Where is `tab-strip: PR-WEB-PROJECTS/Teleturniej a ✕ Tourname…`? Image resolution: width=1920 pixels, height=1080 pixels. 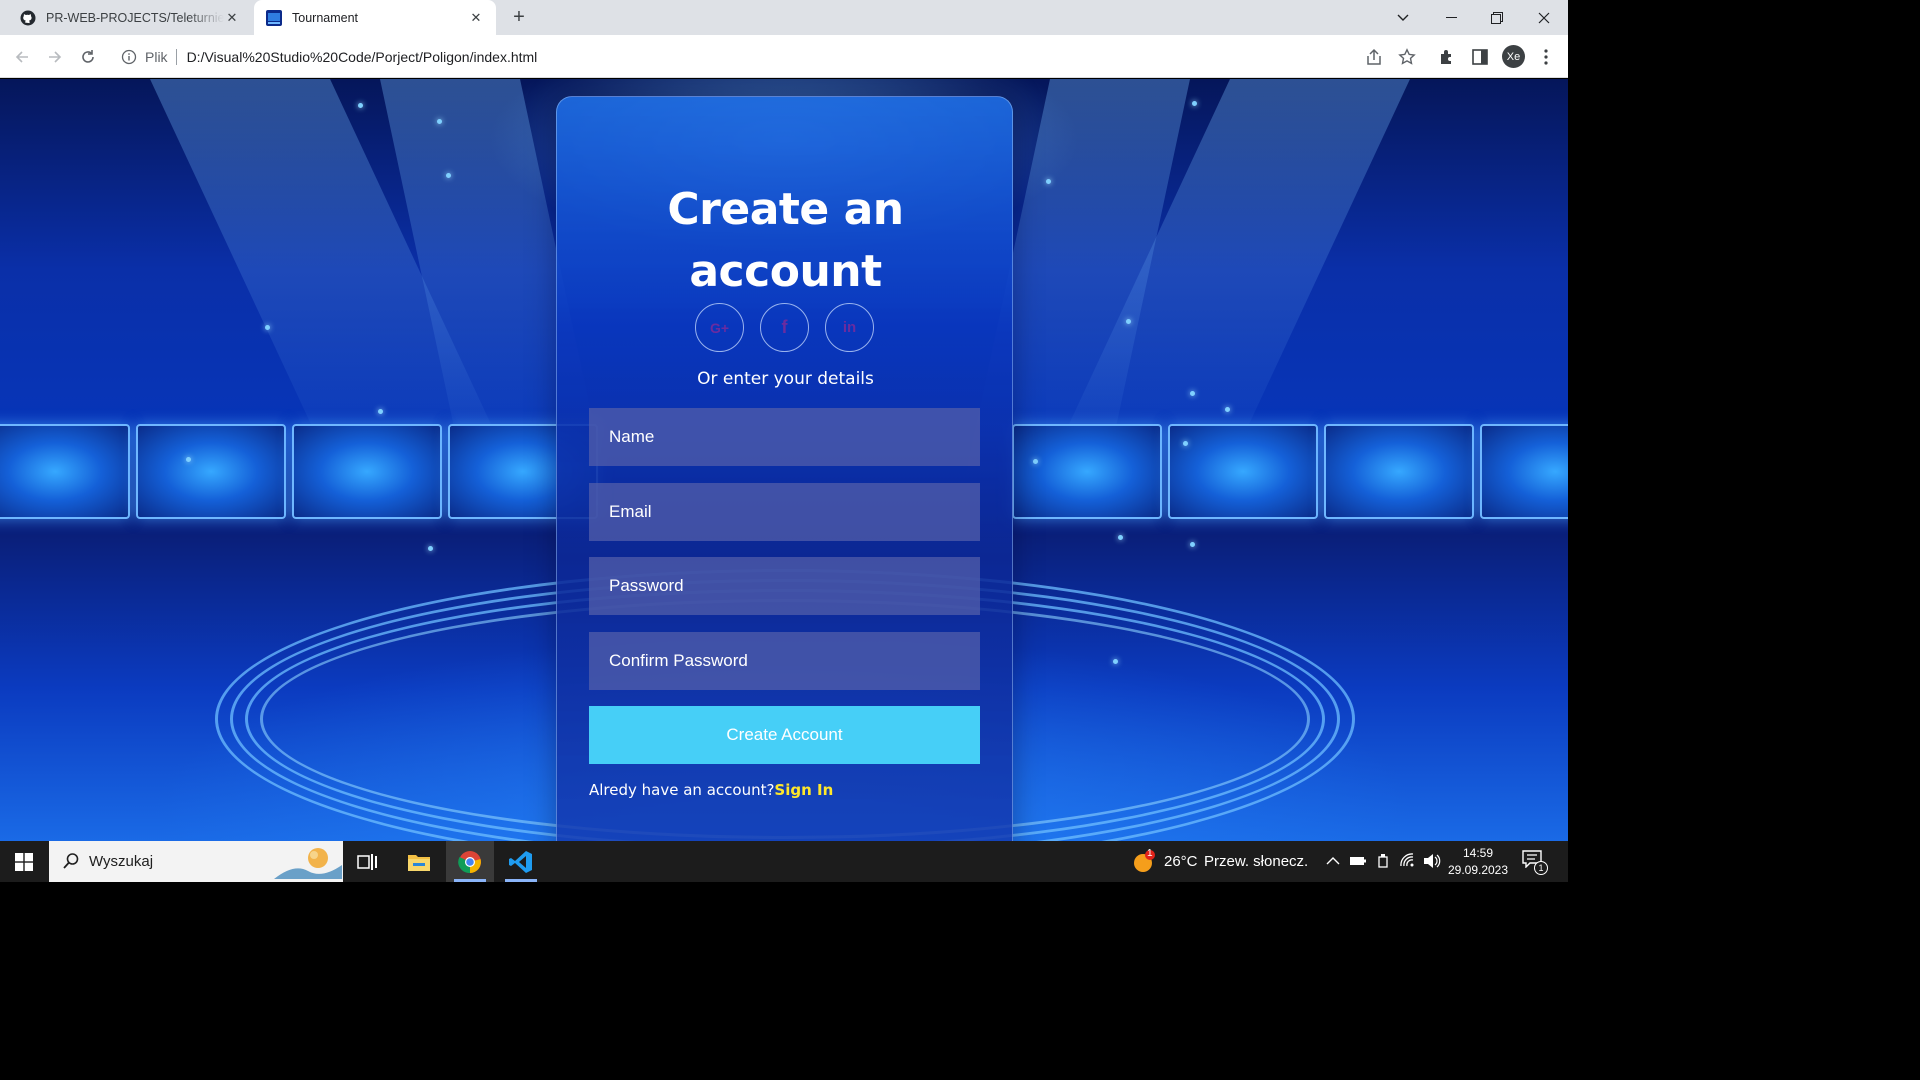 tab-strip: PR-WEB-PROJECTS/Teleturniej a ✕ Tourname… is located at coordinates (784, 17).